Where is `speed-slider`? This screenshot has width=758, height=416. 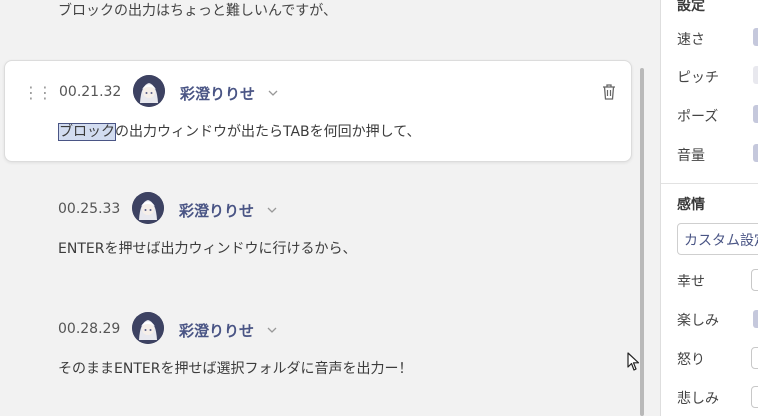
speed-slider is located at coordinates (755, 37).